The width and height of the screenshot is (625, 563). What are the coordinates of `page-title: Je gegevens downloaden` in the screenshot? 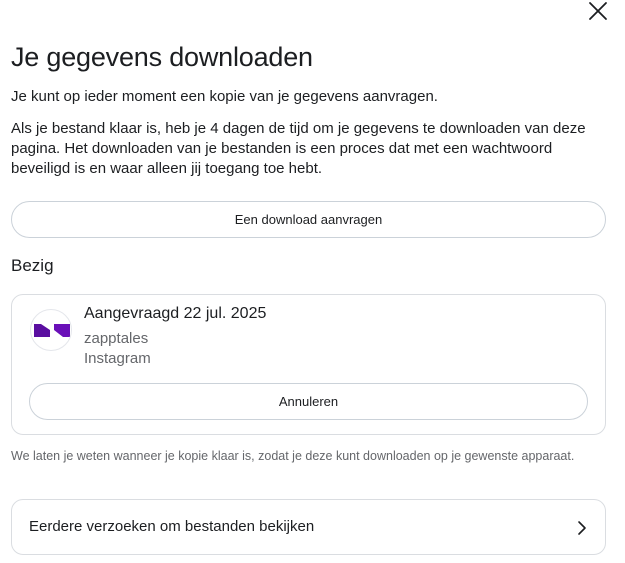 It's located at (162, 57).